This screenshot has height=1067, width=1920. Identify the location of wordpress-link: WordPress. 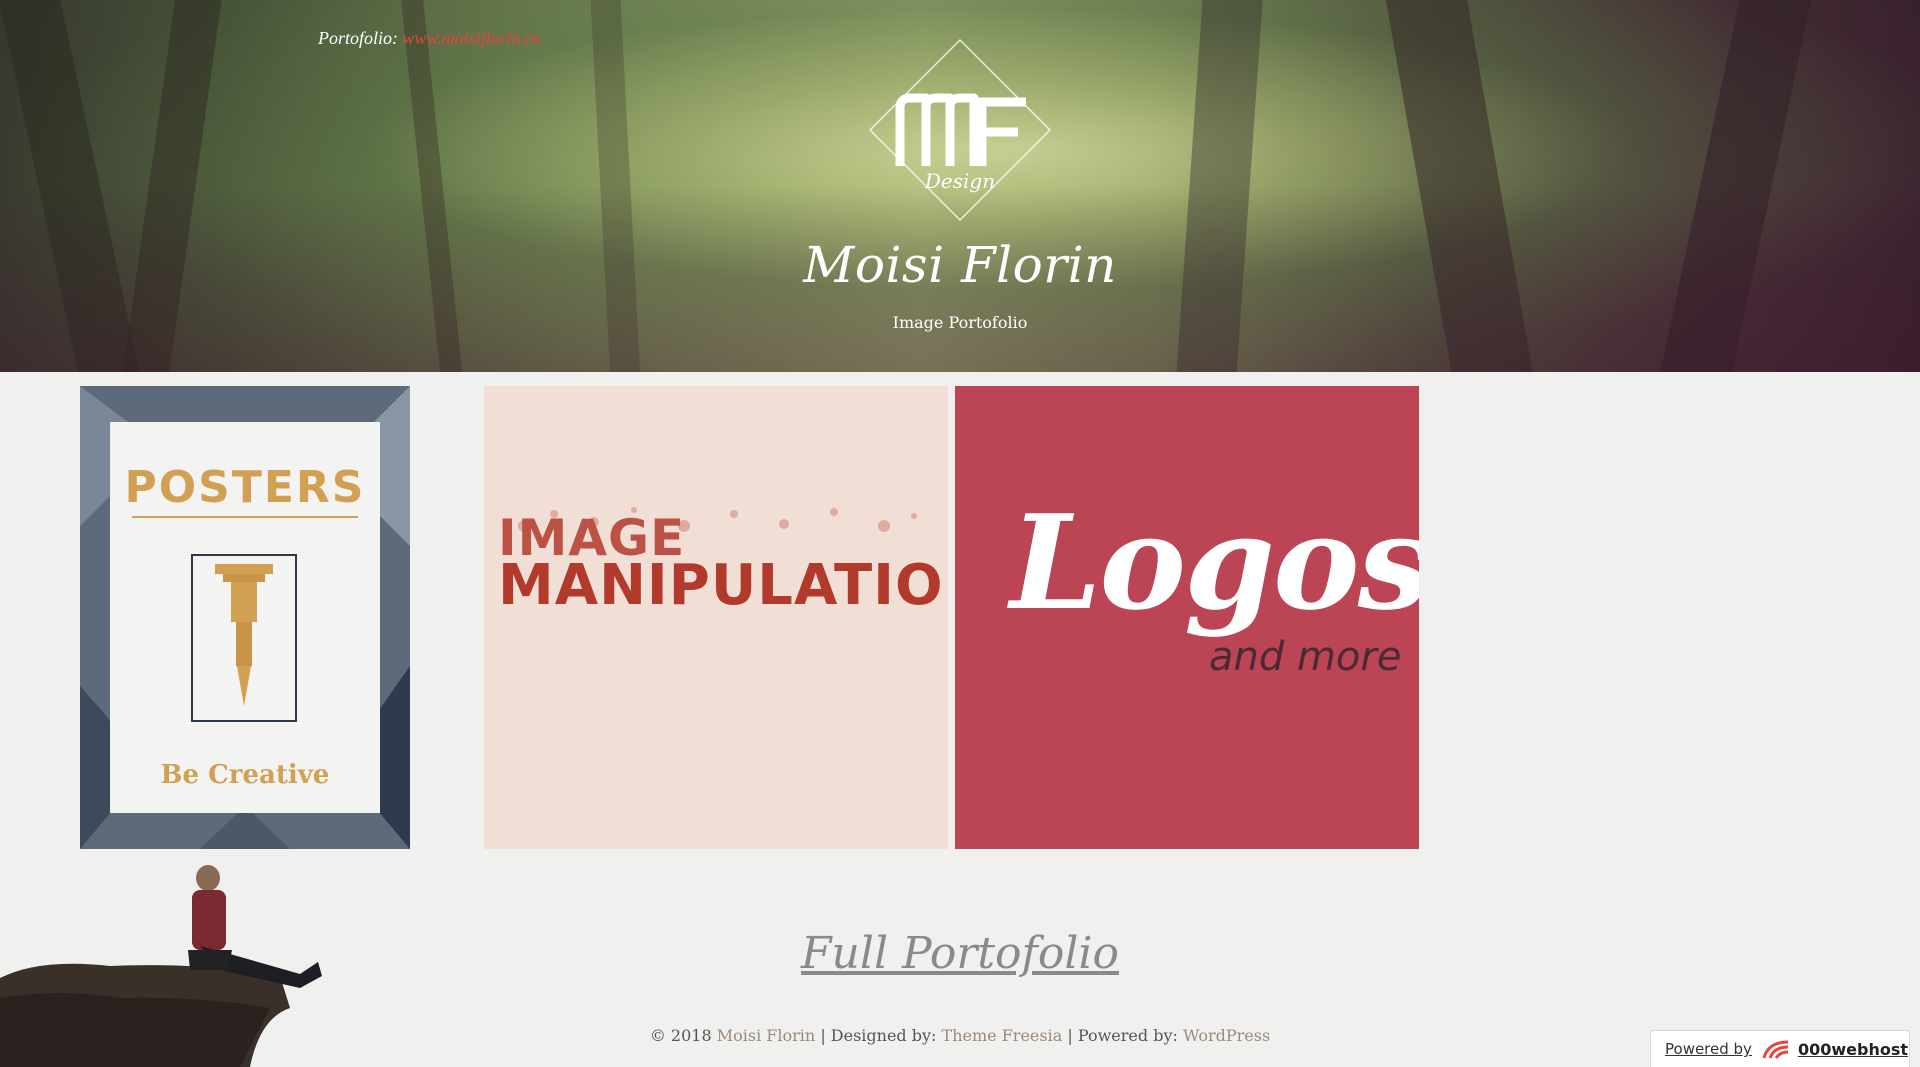
(1226, 1035).